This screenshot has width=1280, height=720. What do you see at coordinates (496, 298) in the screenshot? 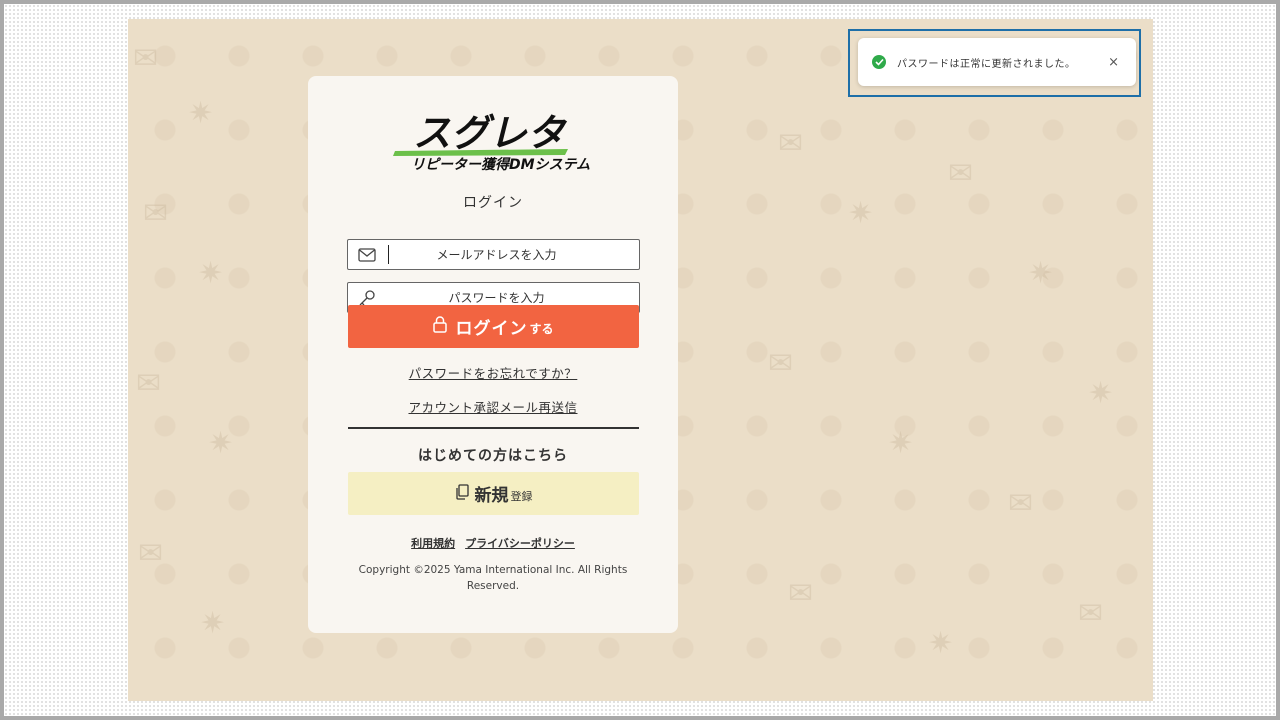
I see `password-placeholder: パスワードを入力` at bounding box center [496, 298].